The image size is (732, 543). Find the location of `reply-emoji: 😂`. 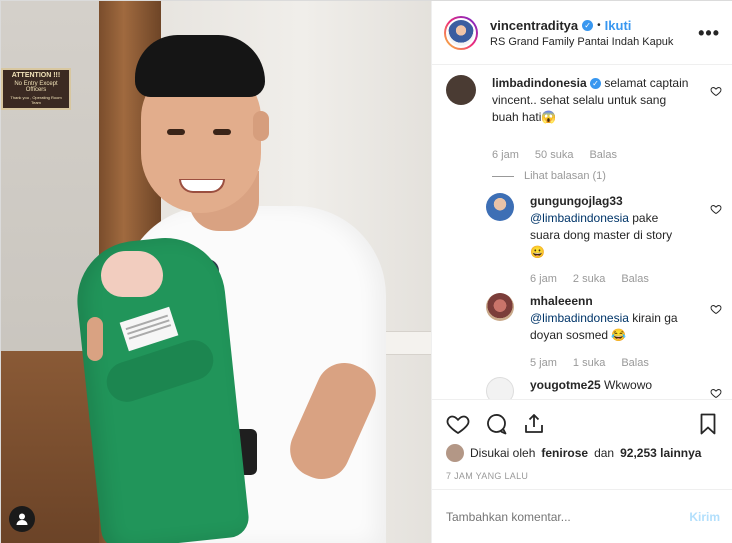

reply-emoji: 😂 is located at coordinates (619, 335).